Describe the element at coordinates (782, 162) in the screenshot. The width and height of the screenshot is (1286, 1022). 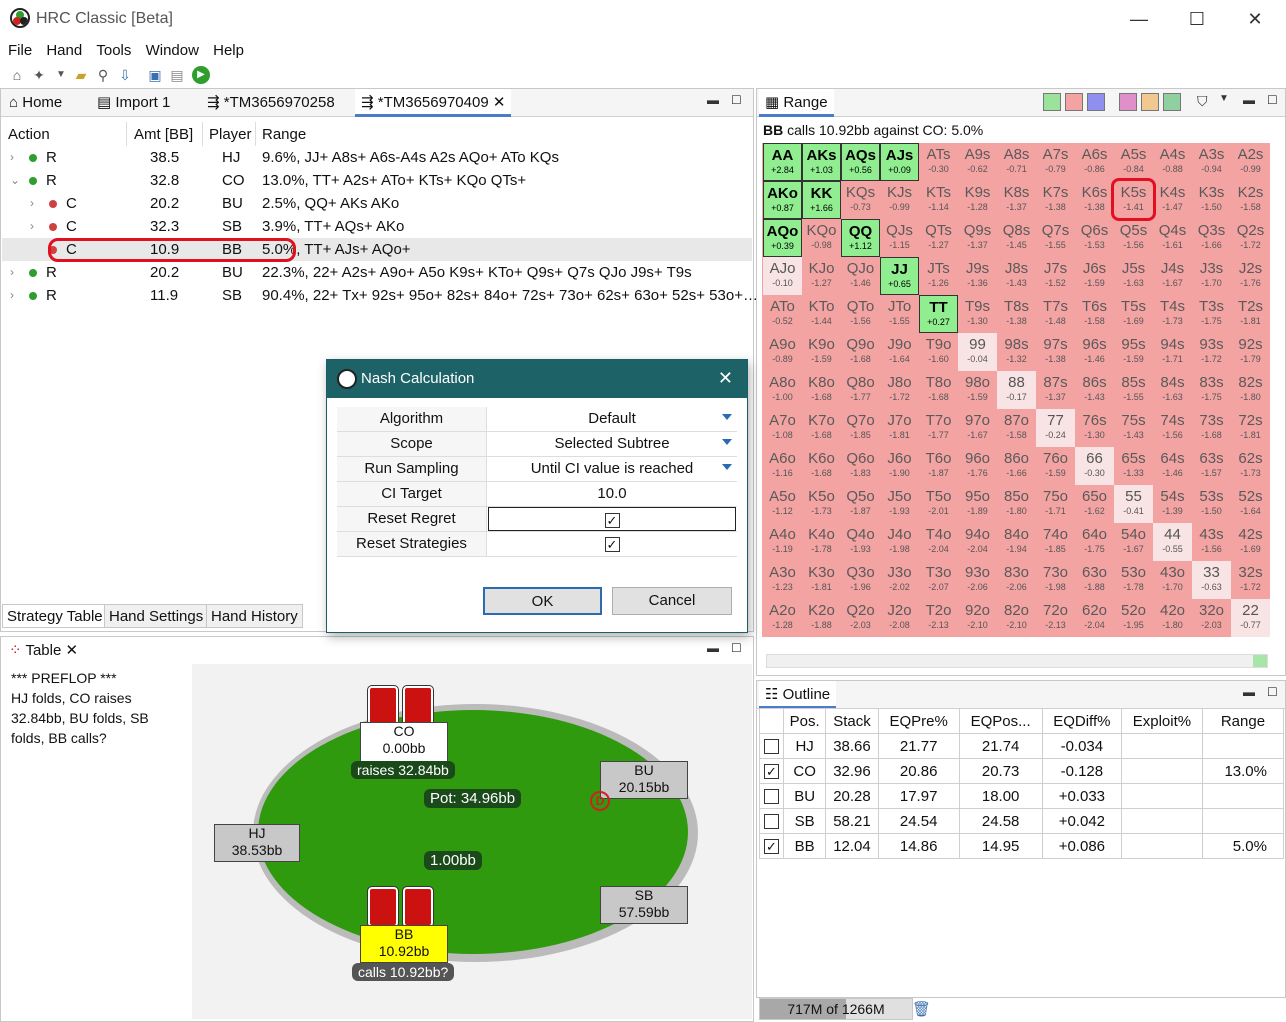
I see `hand-cell-aa: AA +2.84` at that location.